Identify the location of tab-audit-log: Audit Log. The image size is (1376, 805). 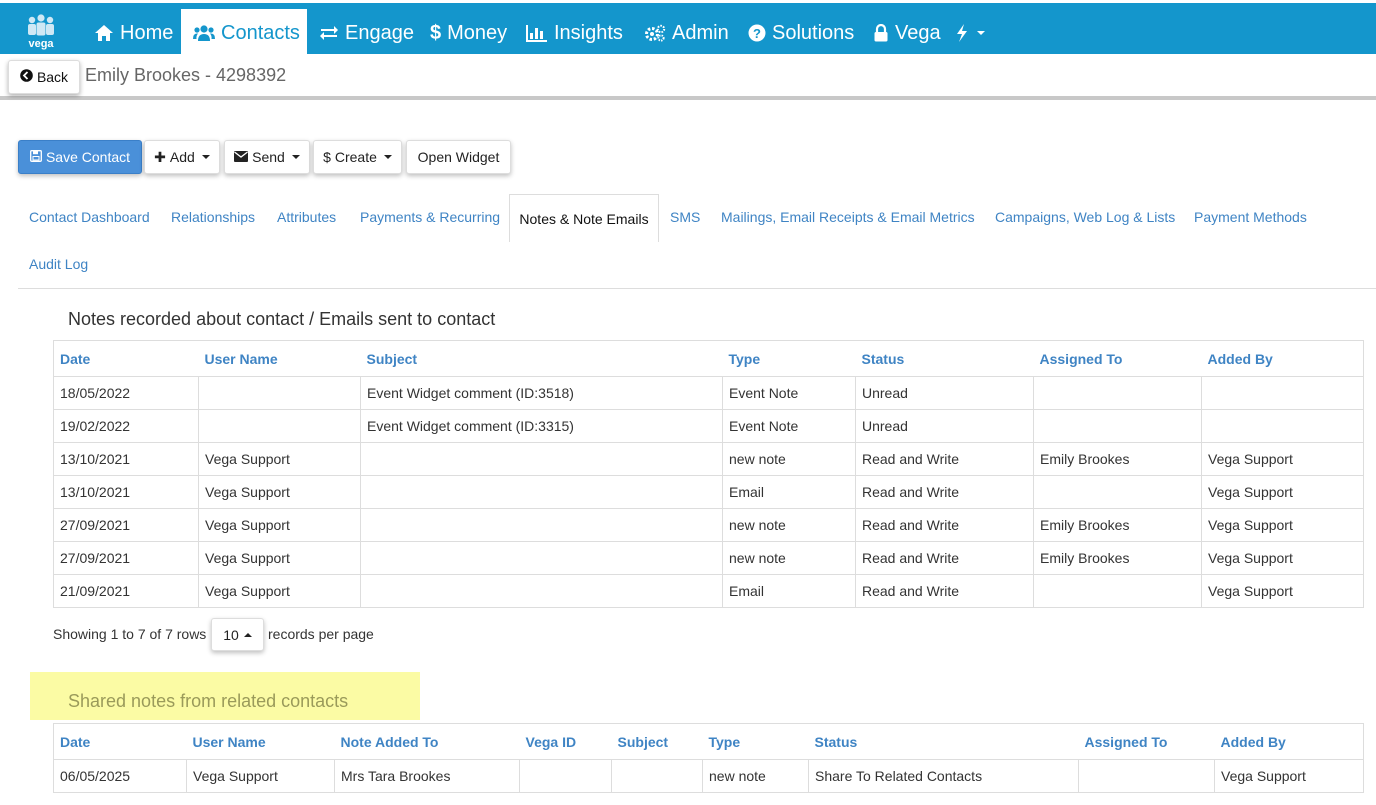
(58, 264).